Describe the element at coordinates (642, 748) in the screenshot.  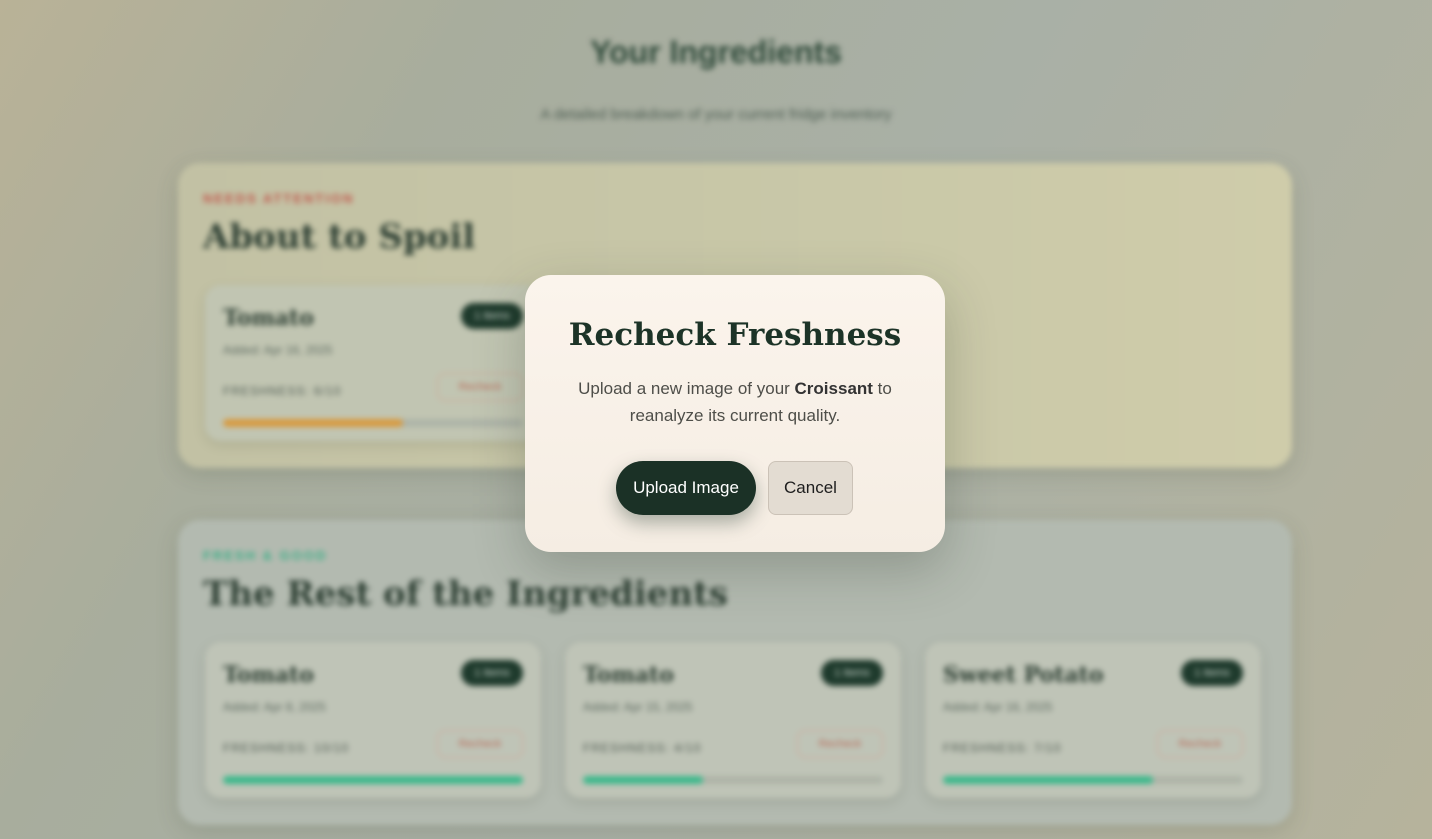
I see `freshness-label: FRESHNESS: 4/10` at that location.